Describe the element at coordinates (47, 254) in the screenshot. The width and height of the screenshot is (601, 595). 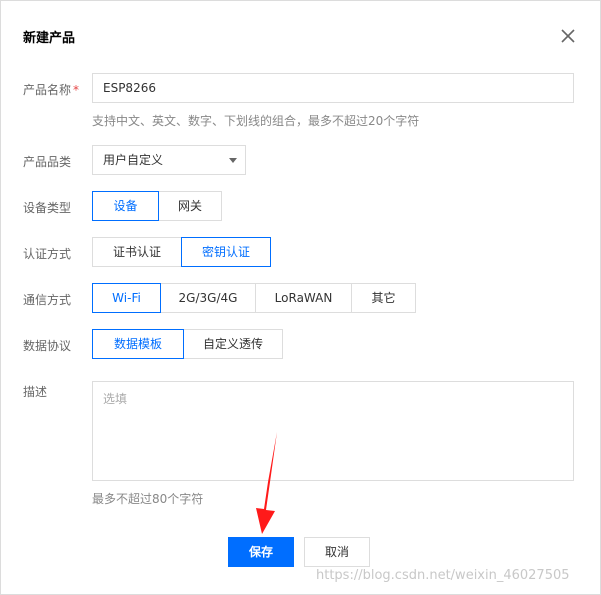
I see `auth-method-label: 认证方式` at that location.